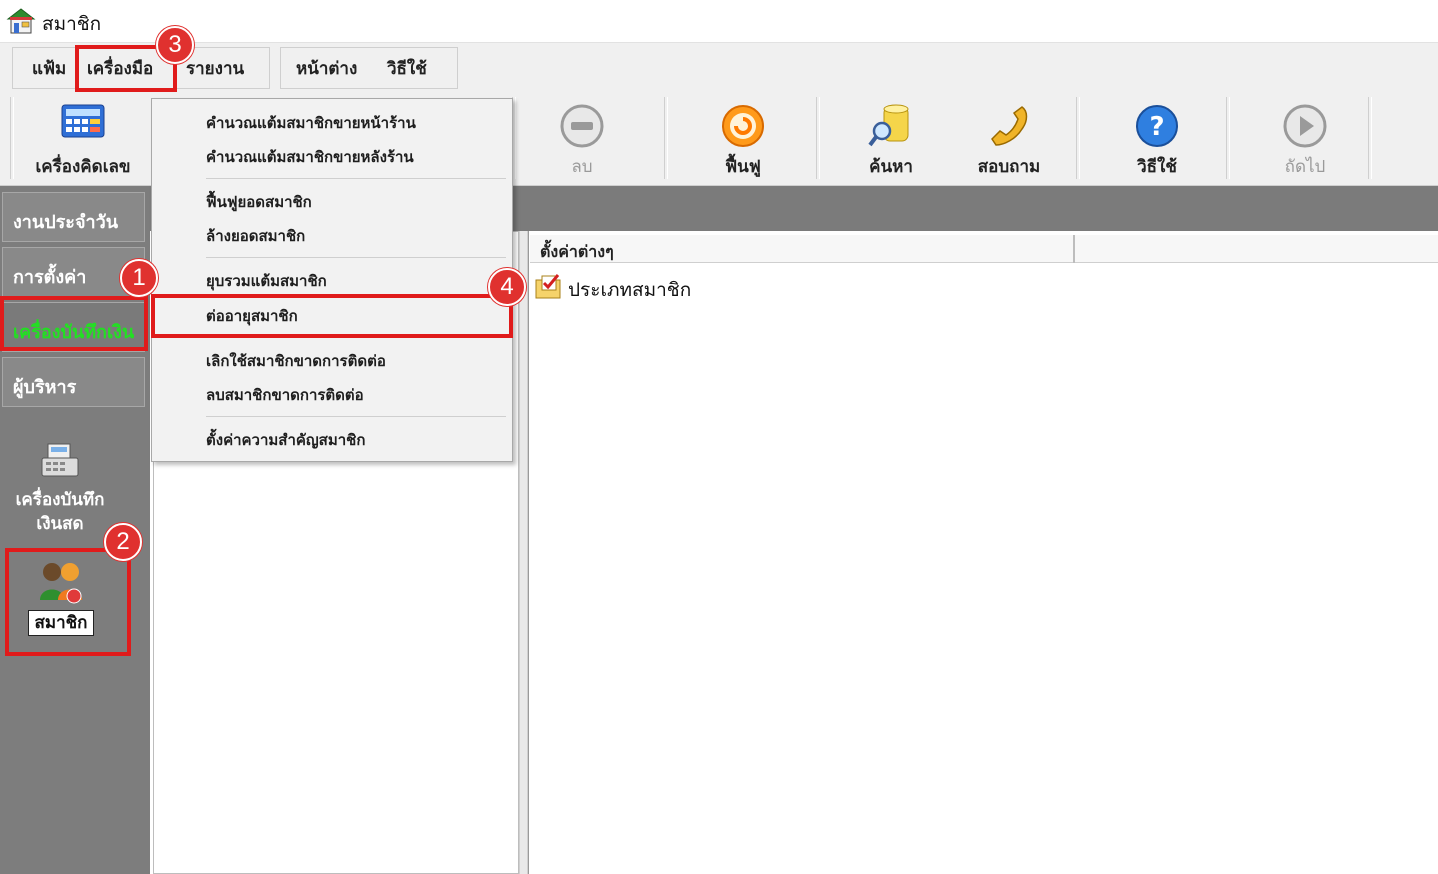  What do you see at coordinates (123, 542) in the screenshot?
I see `step-badge-2: 2` at bounding box center [123, 542].